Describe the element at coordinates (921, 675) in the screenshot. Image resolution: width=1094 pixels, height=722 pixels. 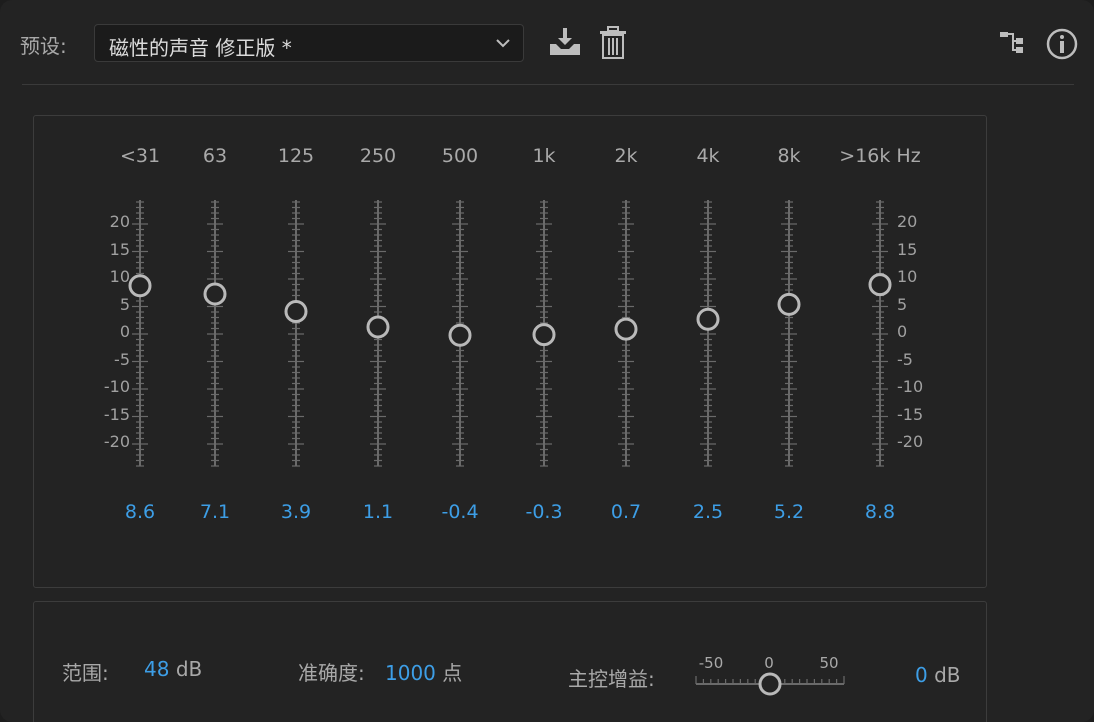
I see `master-gain-value: 0` at that location.